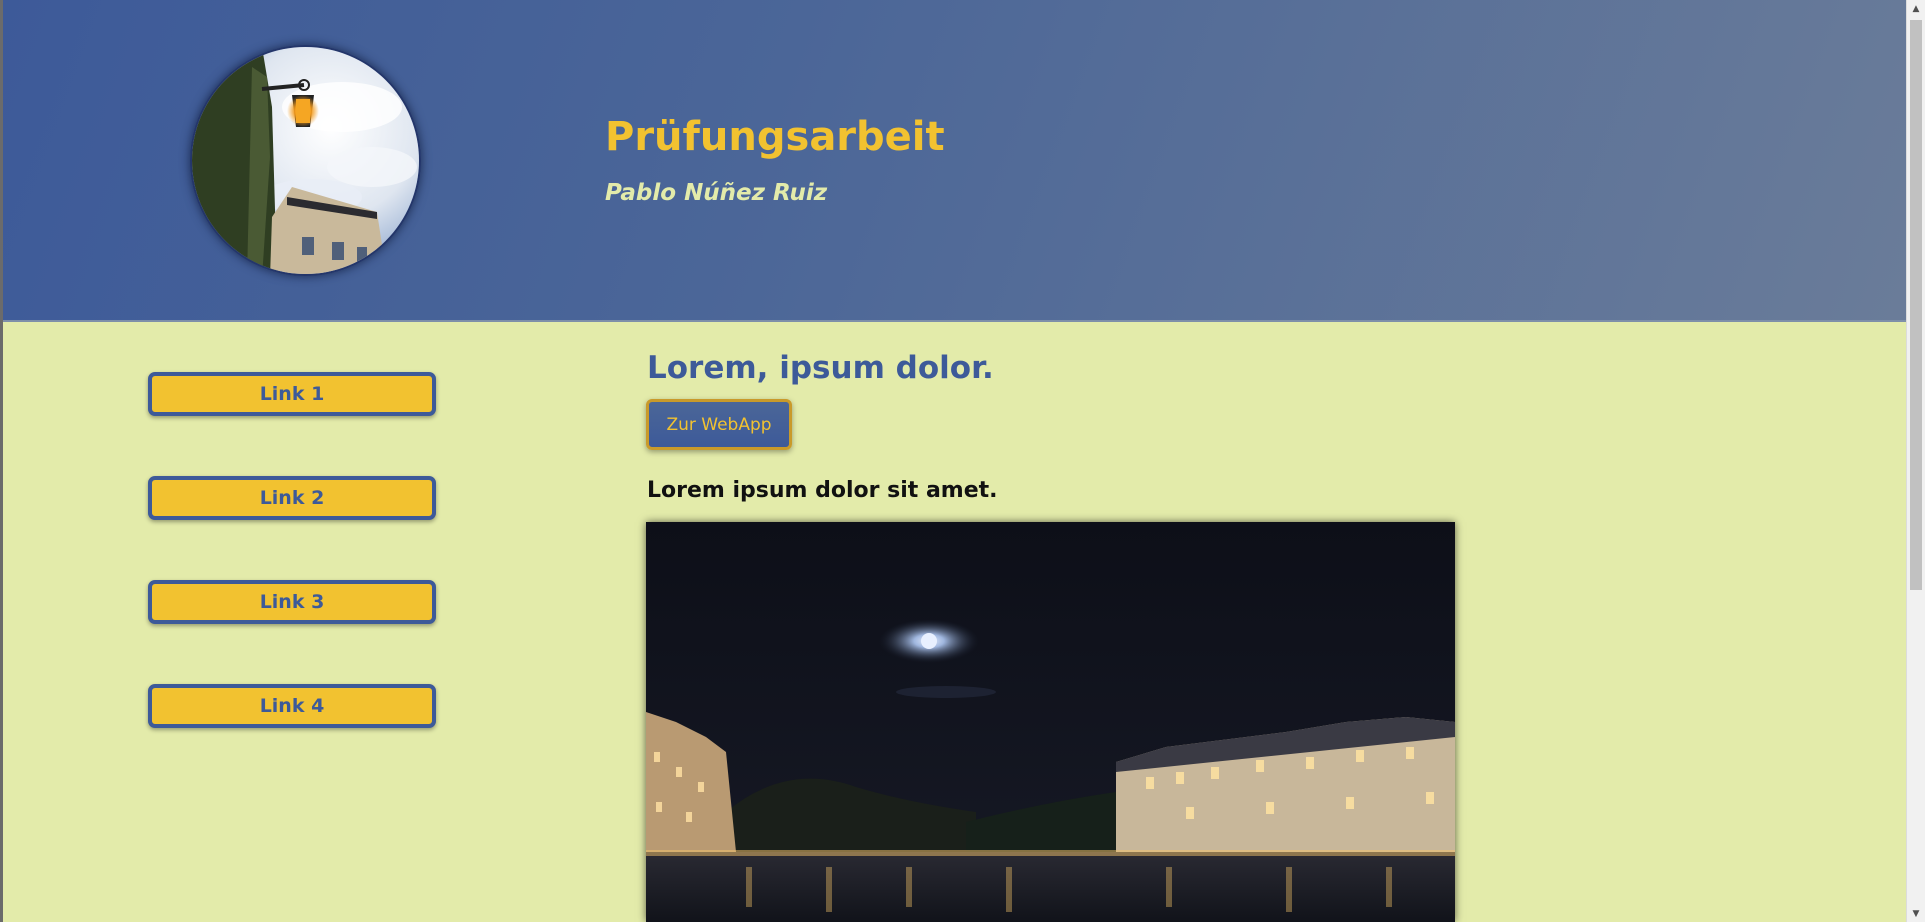 The height and width of the screenshot is (922, 1925). Describe the element at coordinates (716, 193) in the screenshot. I see `author-name: Pablo Núñez Ruiz` at that location.